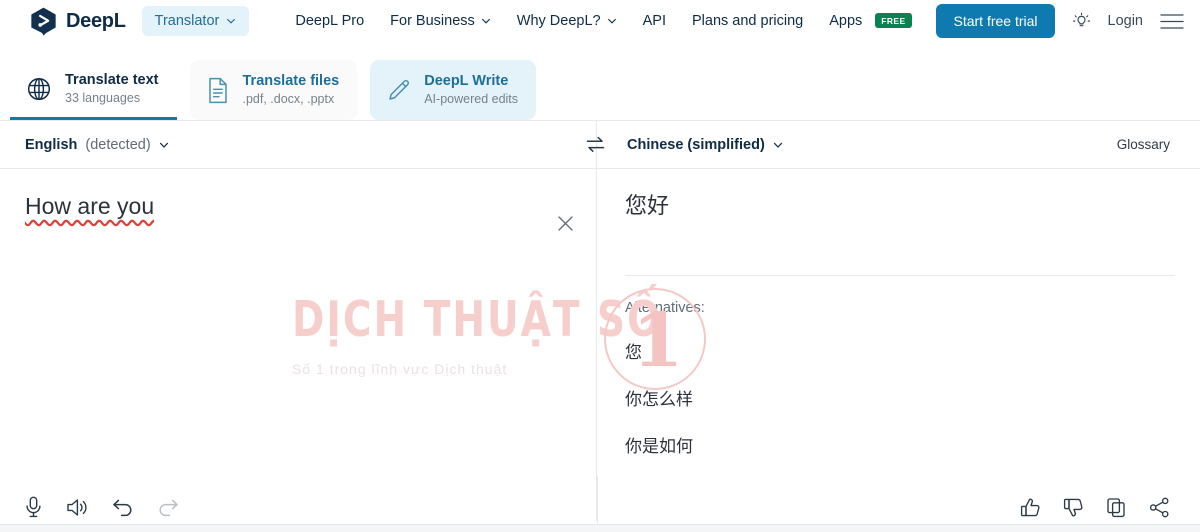  What do you see at coordinates (51, 144) in the screenshot?
I see `source-language-name: English` at bounding box center [51, 144].